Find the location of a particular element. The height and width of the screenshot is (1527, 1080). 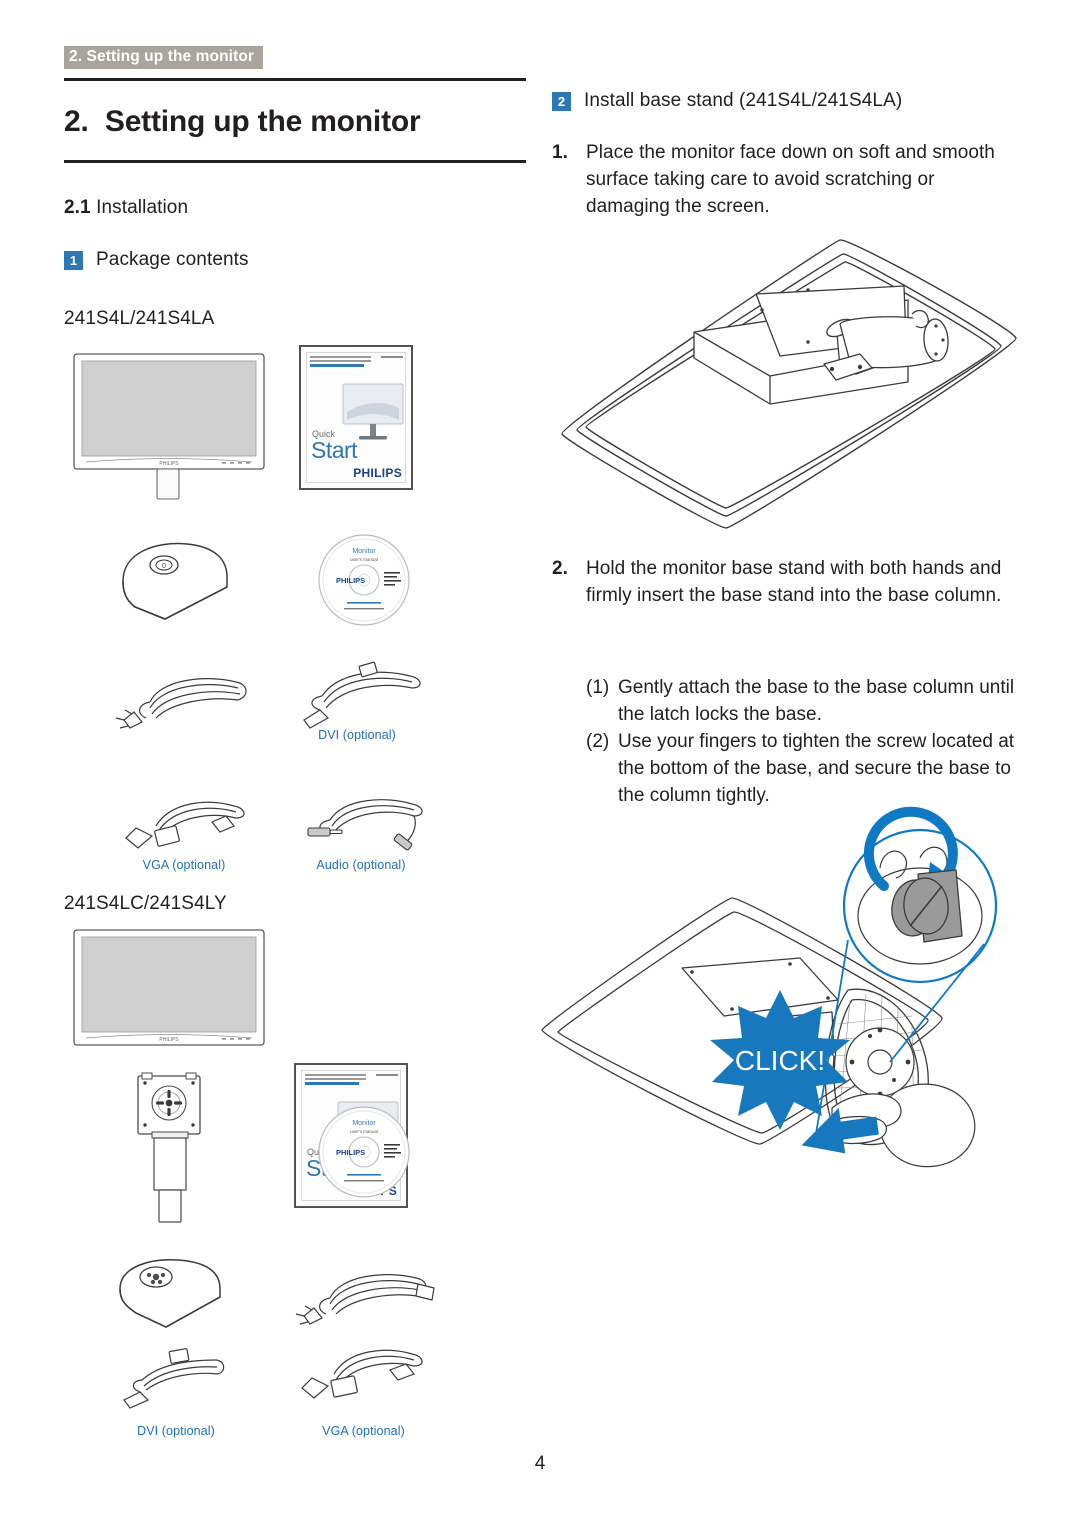

monitor-front-illustration-2: PHILIPS is located at coordinates (174, 995).